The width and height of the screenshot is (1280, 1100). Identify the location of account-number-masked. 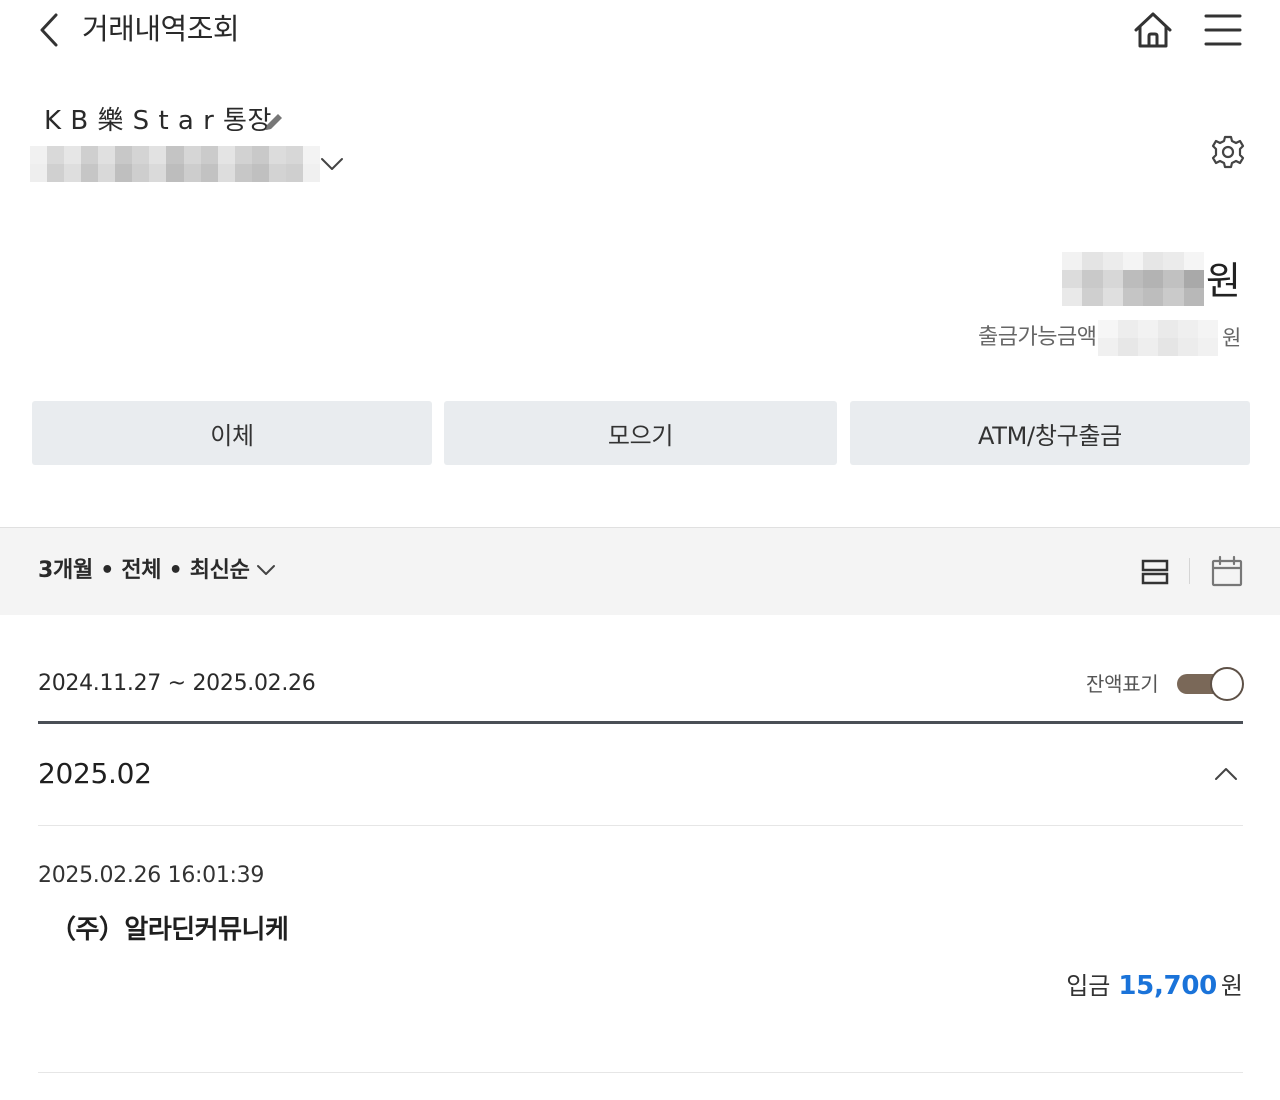
(175, 164).